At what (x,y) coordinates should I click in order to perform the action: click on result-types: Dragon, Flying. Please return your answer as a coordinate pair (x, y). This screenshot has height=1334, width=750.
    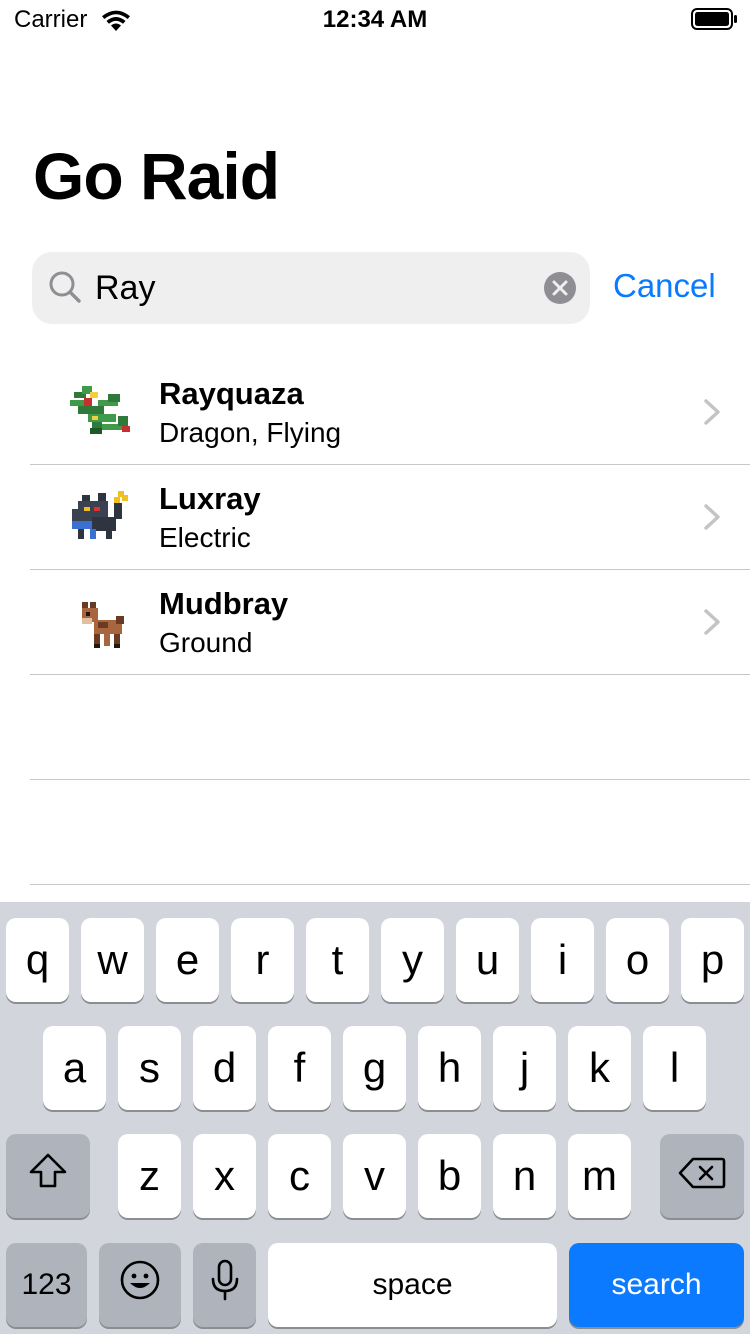
    Looking at the image, I should click on (250, 432).